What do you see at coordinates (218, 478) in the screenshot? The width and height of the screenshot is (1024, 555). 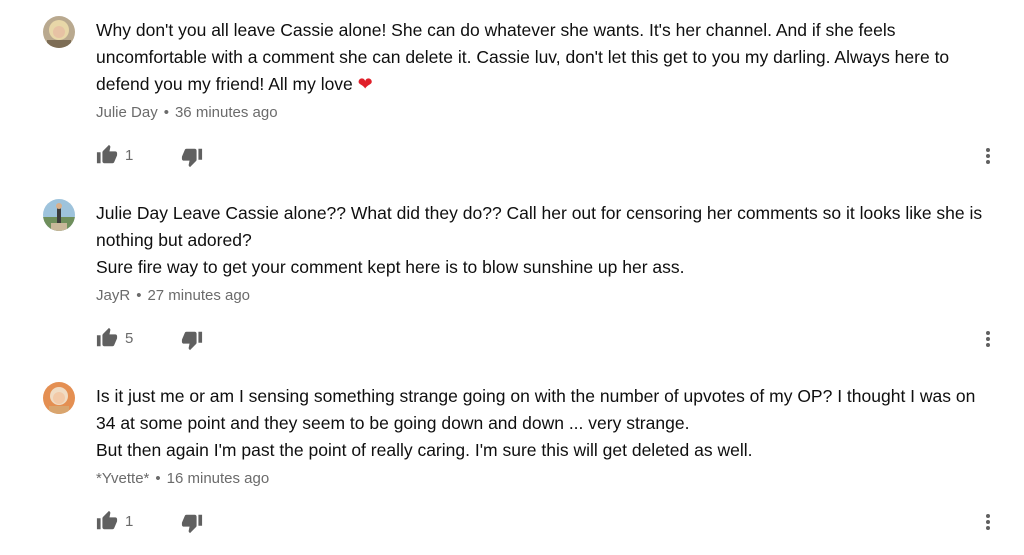 I see `comment-timestamp: 16 minutes ago` at bounding box center [218, 478].